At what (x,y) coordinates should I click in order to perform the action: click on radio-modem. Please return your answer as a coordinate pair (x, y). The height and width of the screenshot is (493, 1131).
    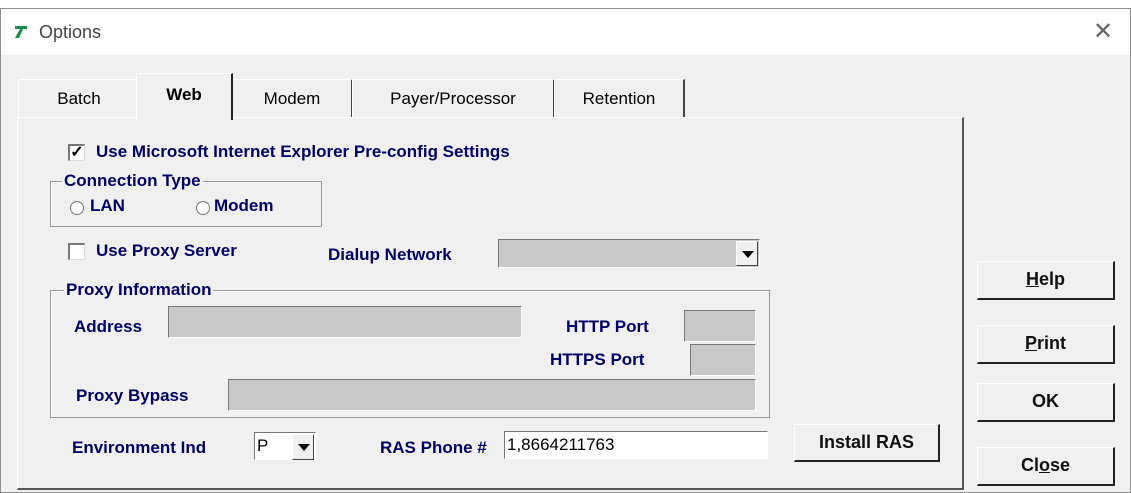
    Looking at the image, I should click on (203, 208).